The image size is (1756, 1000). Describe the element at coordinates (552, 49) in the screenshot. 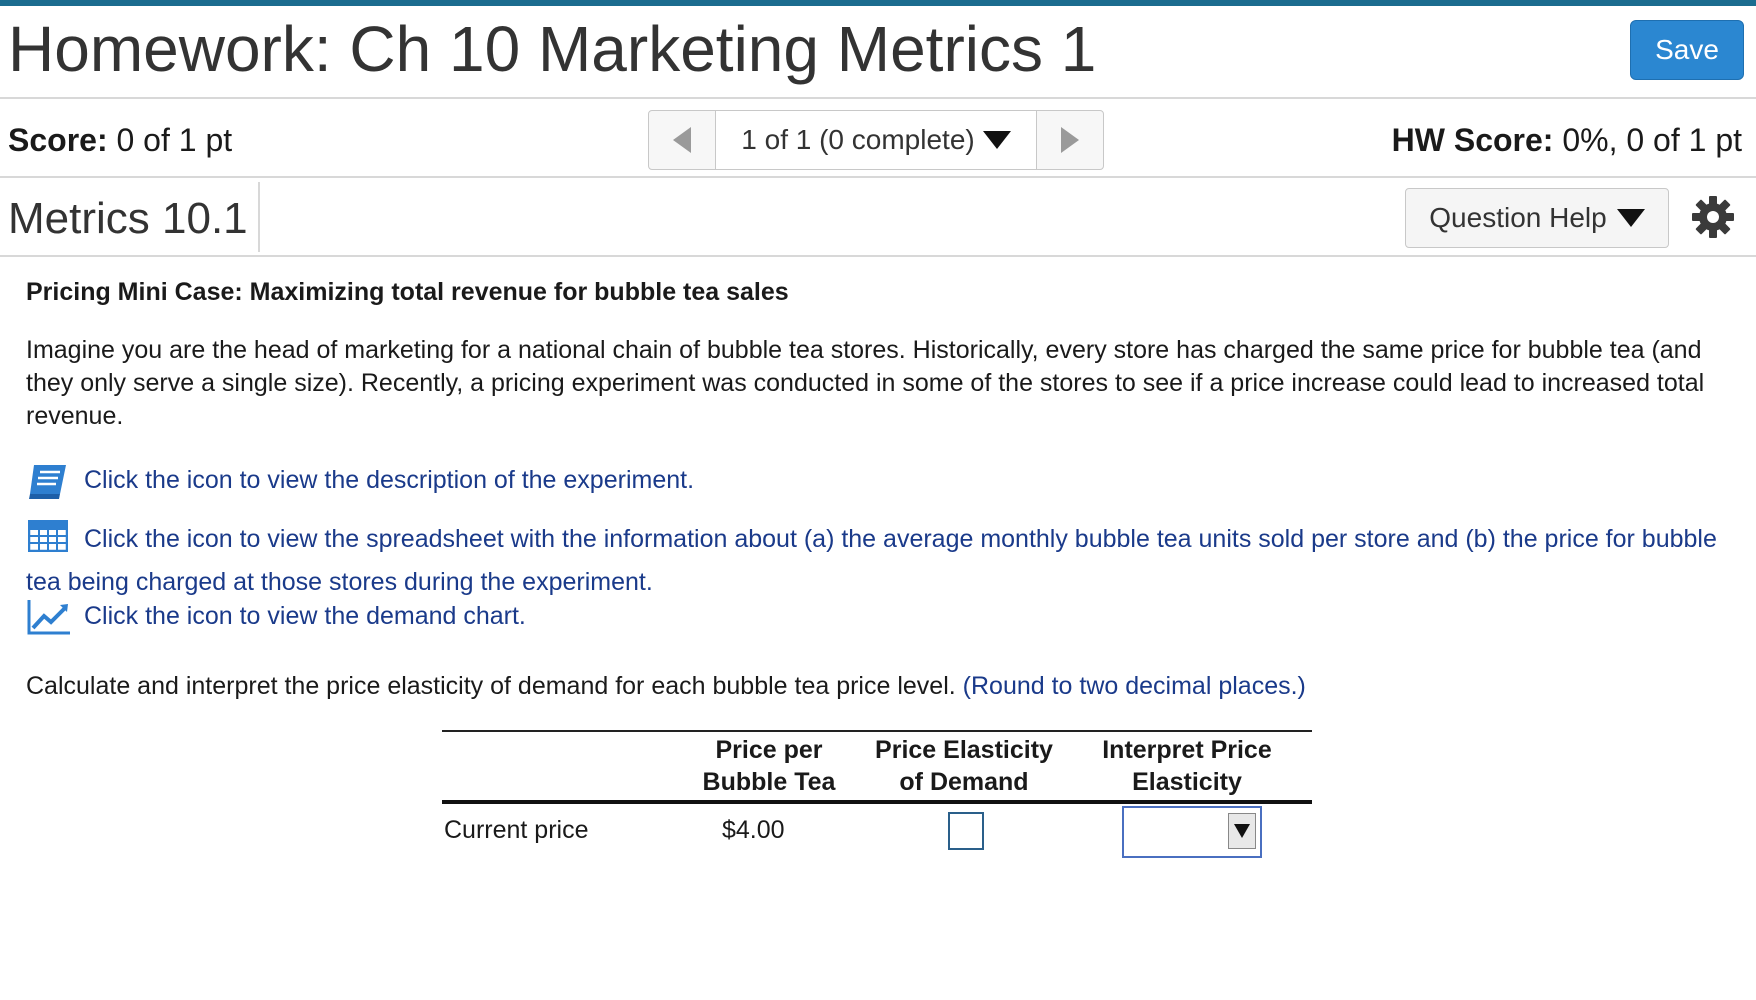

I see `page-title: Homework: Ch 10 Marketing Metrics 1` at that location.